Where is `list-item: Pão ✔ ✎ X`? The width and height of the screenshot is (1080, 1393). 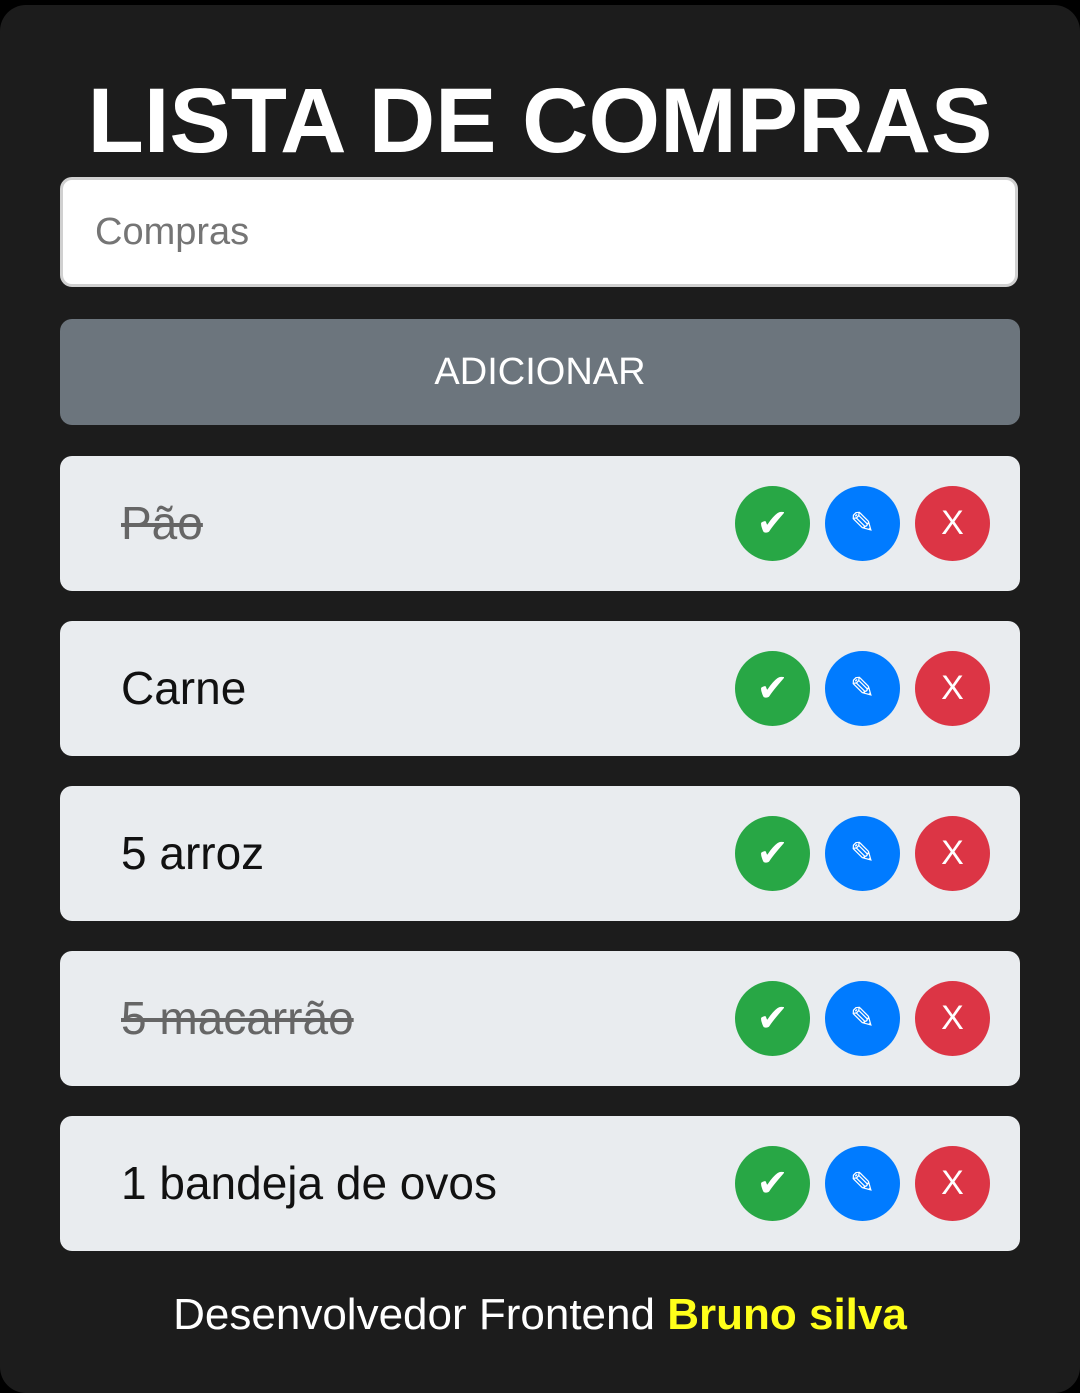
list-item: Pão ✔ ✎ X is located at coordinates (540, 523).